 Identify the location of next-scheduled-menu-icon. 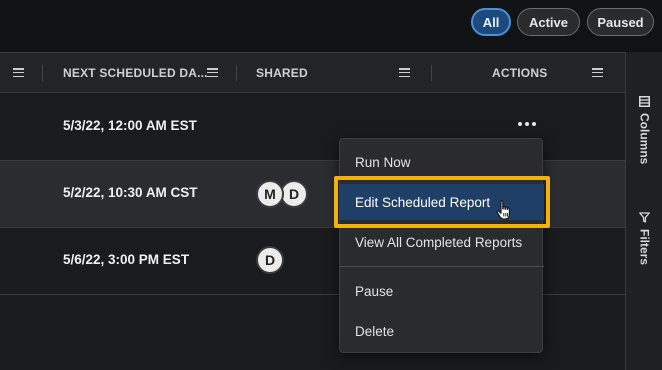
(212, 73).